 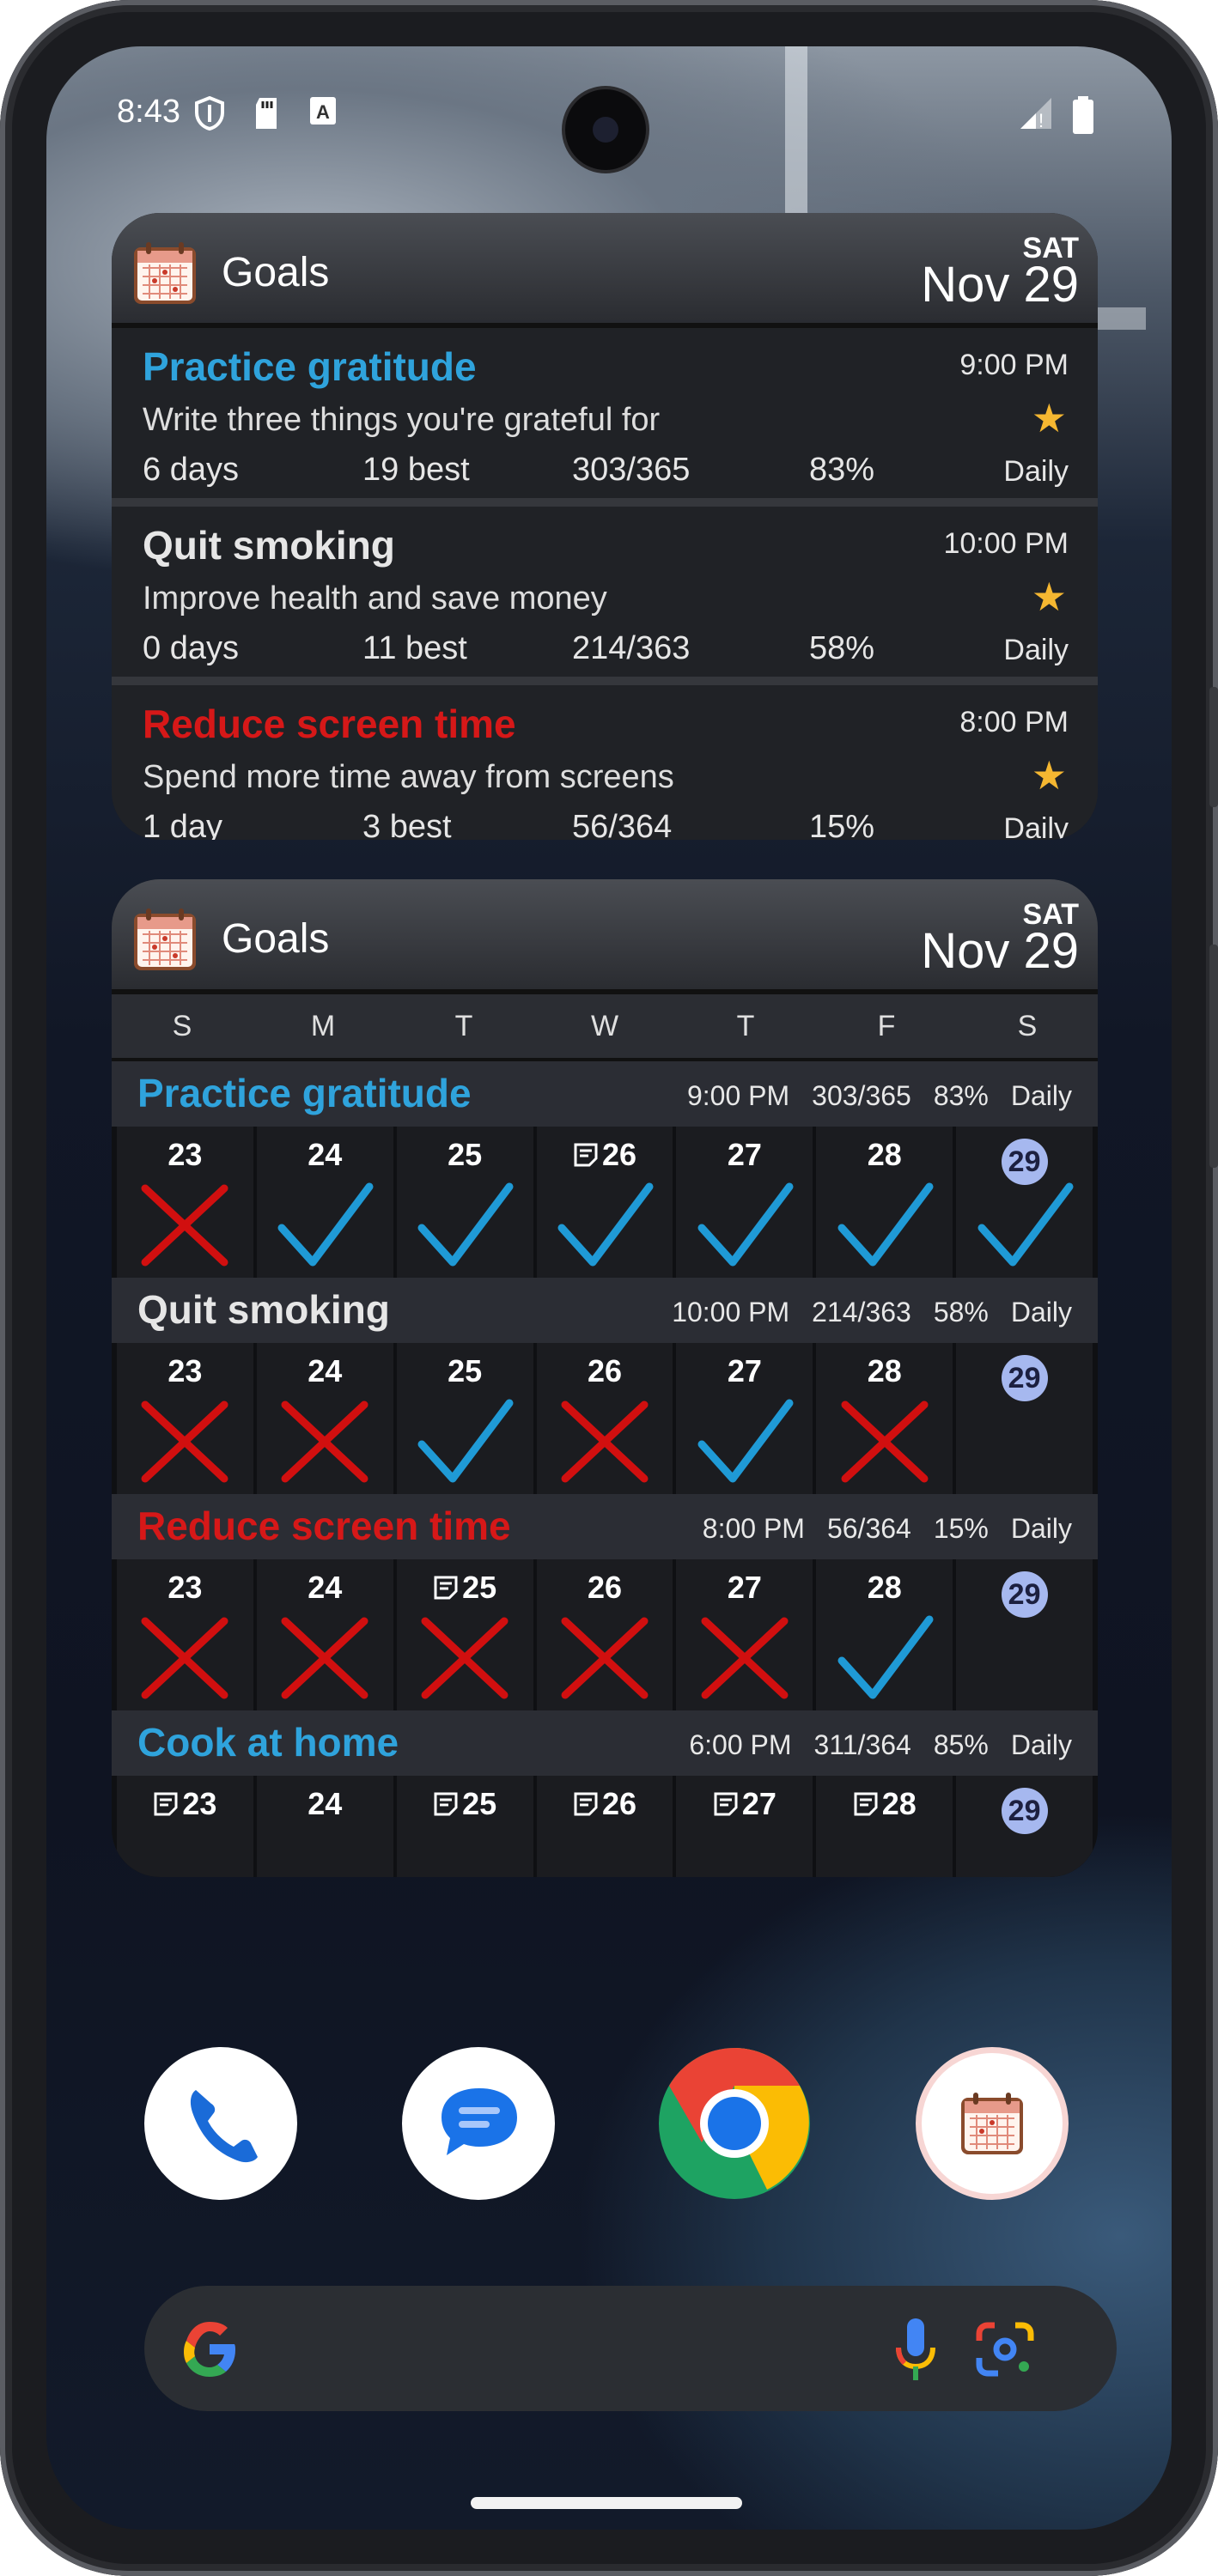 I want to click on google-search-bar, so click(x=630, y=2348).